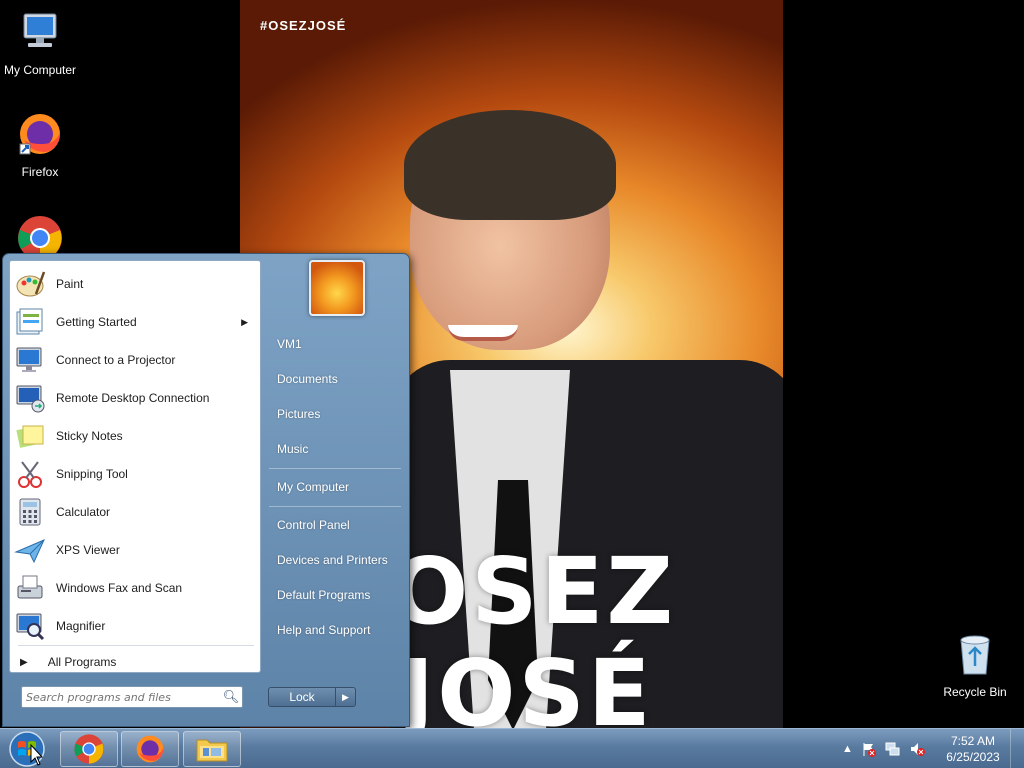  I want to click on magnifier-icon, so click(30, 627).